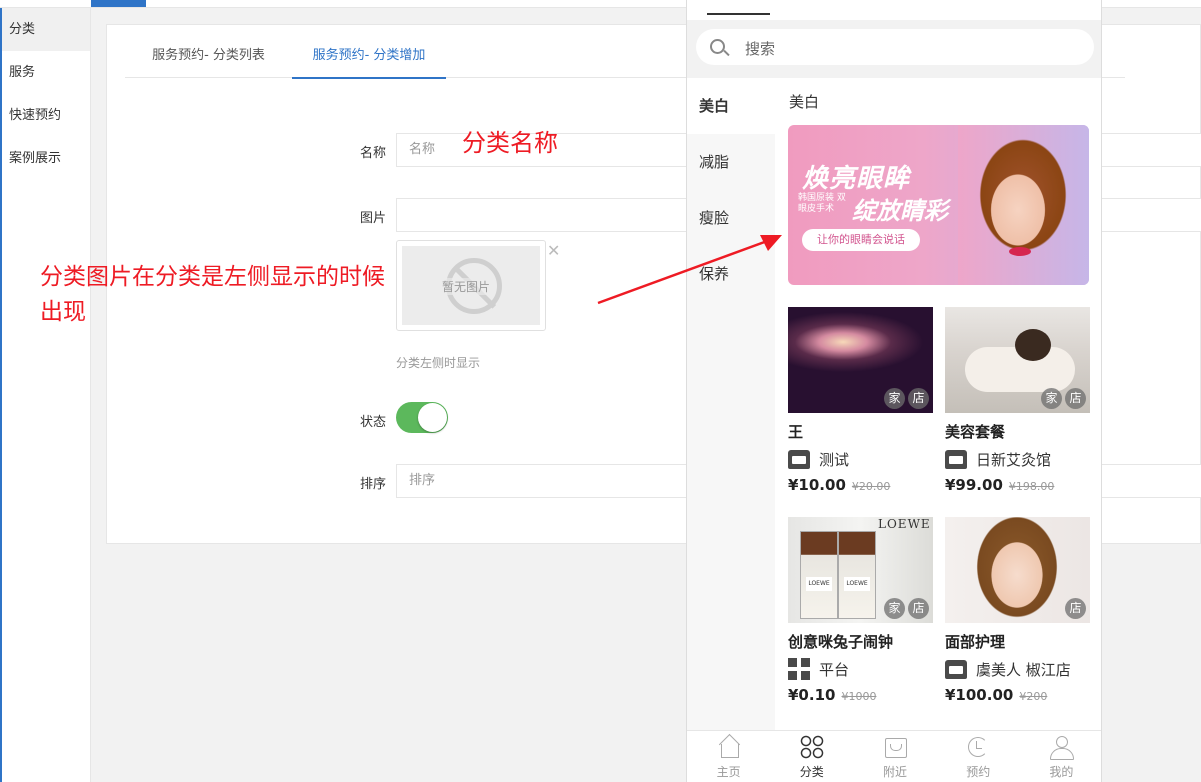 The width and height of the screenshot is (1201, 782). I want to click on toggle-knob, so click(432, 417).